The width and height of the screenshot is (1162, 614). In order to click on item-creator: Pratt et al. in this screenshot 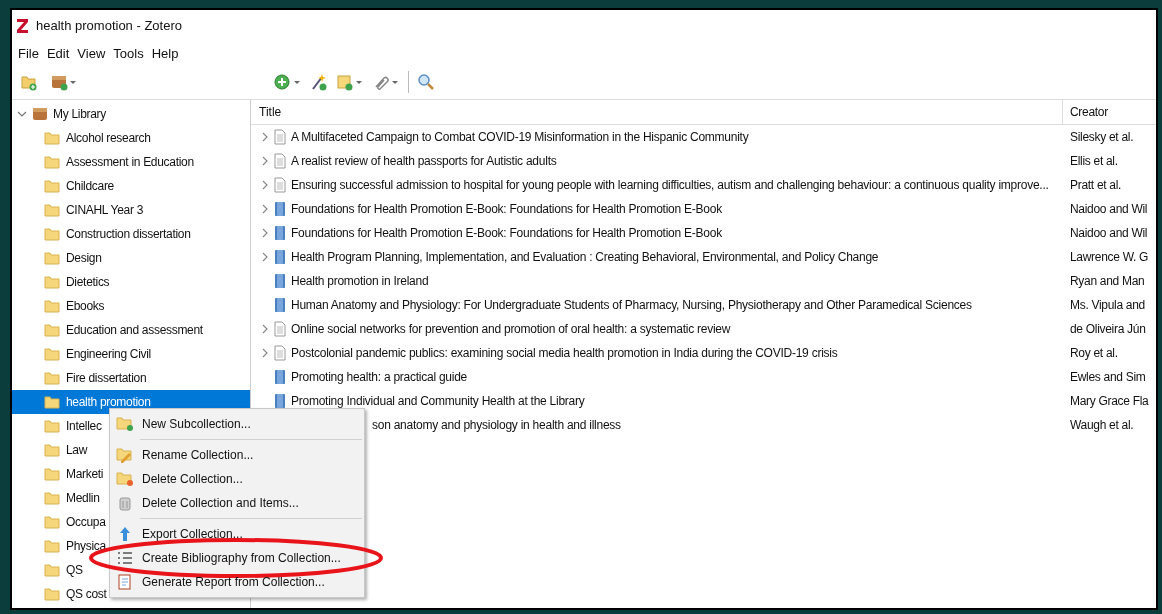, I will do `click(1096, 185)`.